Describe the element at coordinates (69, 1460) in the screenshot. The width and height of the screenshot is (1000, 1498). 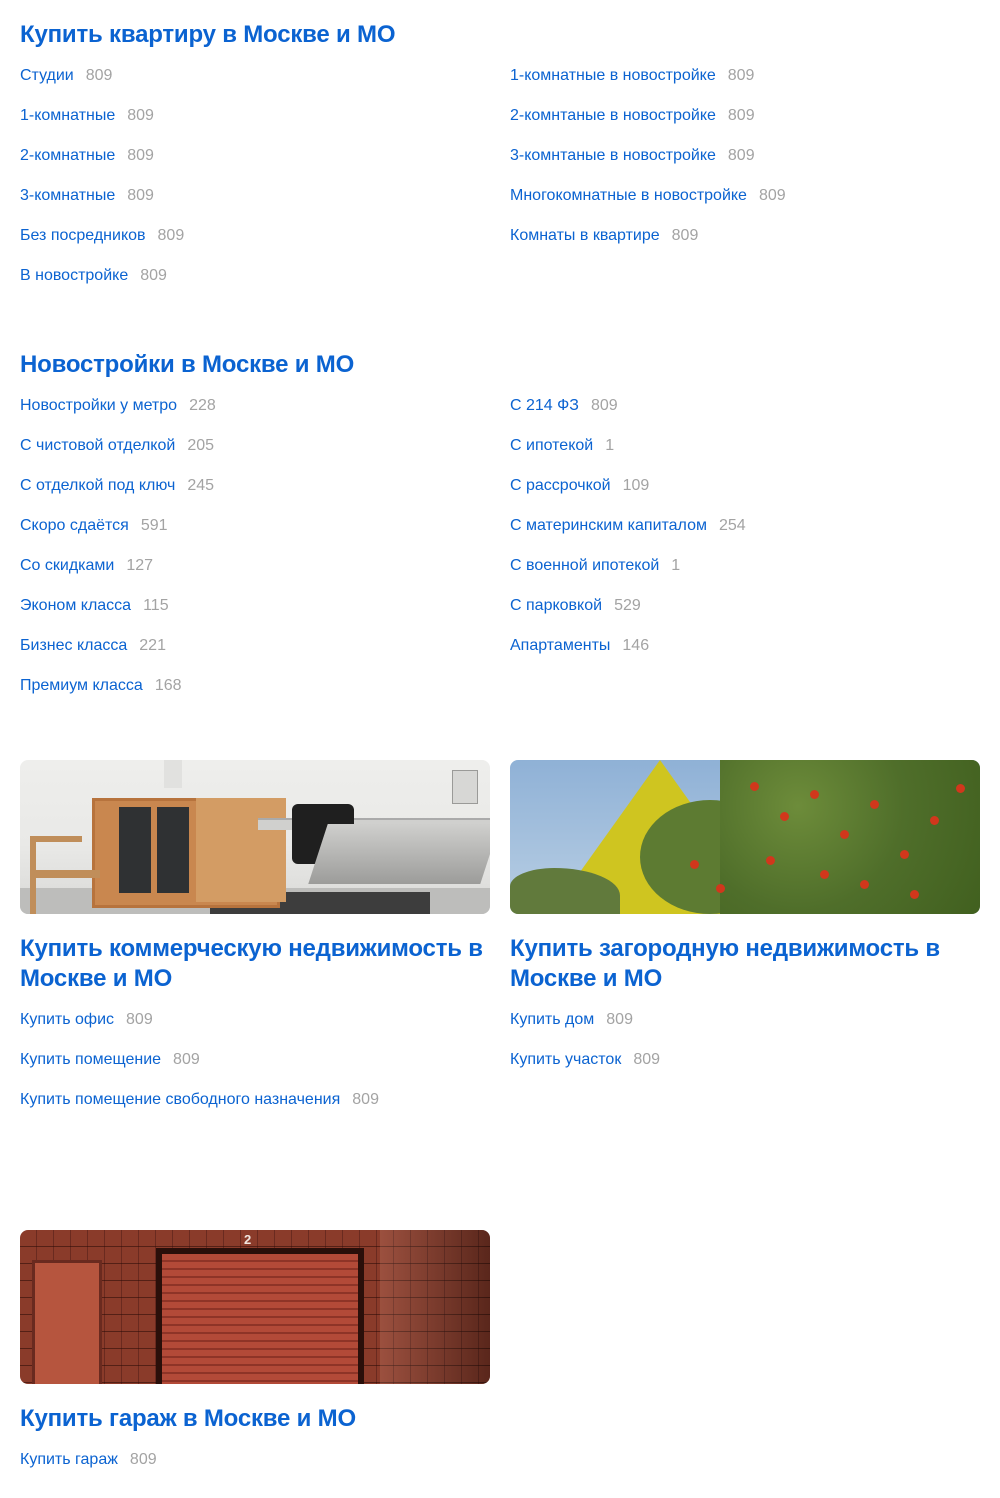
I see `link-buy-garage: Купить гараж` at that location.